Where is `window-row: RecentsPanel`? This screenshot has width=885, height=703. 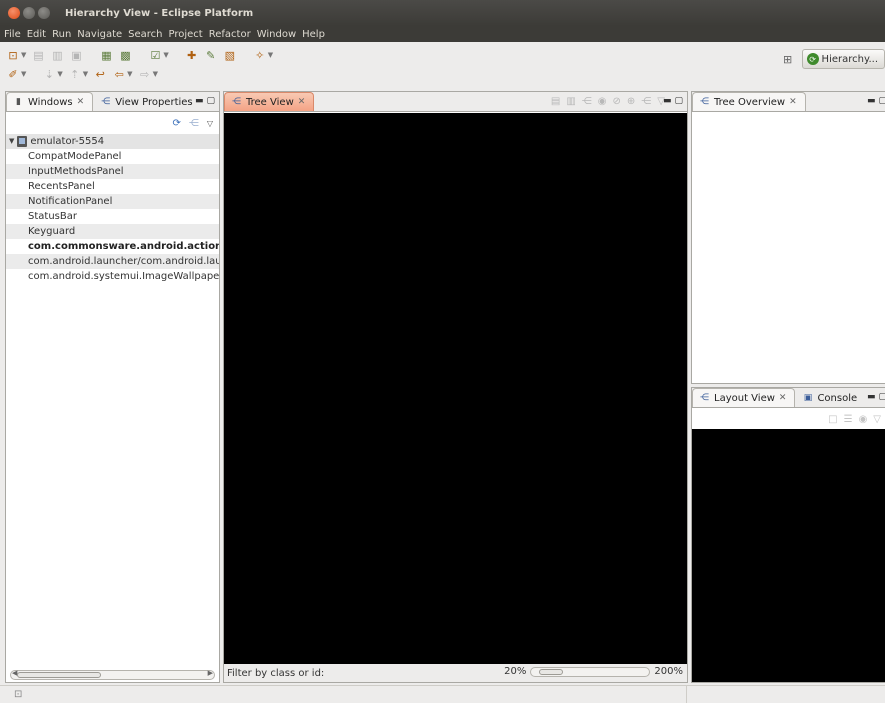 window-row: RecentsPanel is located at coordinates (112, 186).